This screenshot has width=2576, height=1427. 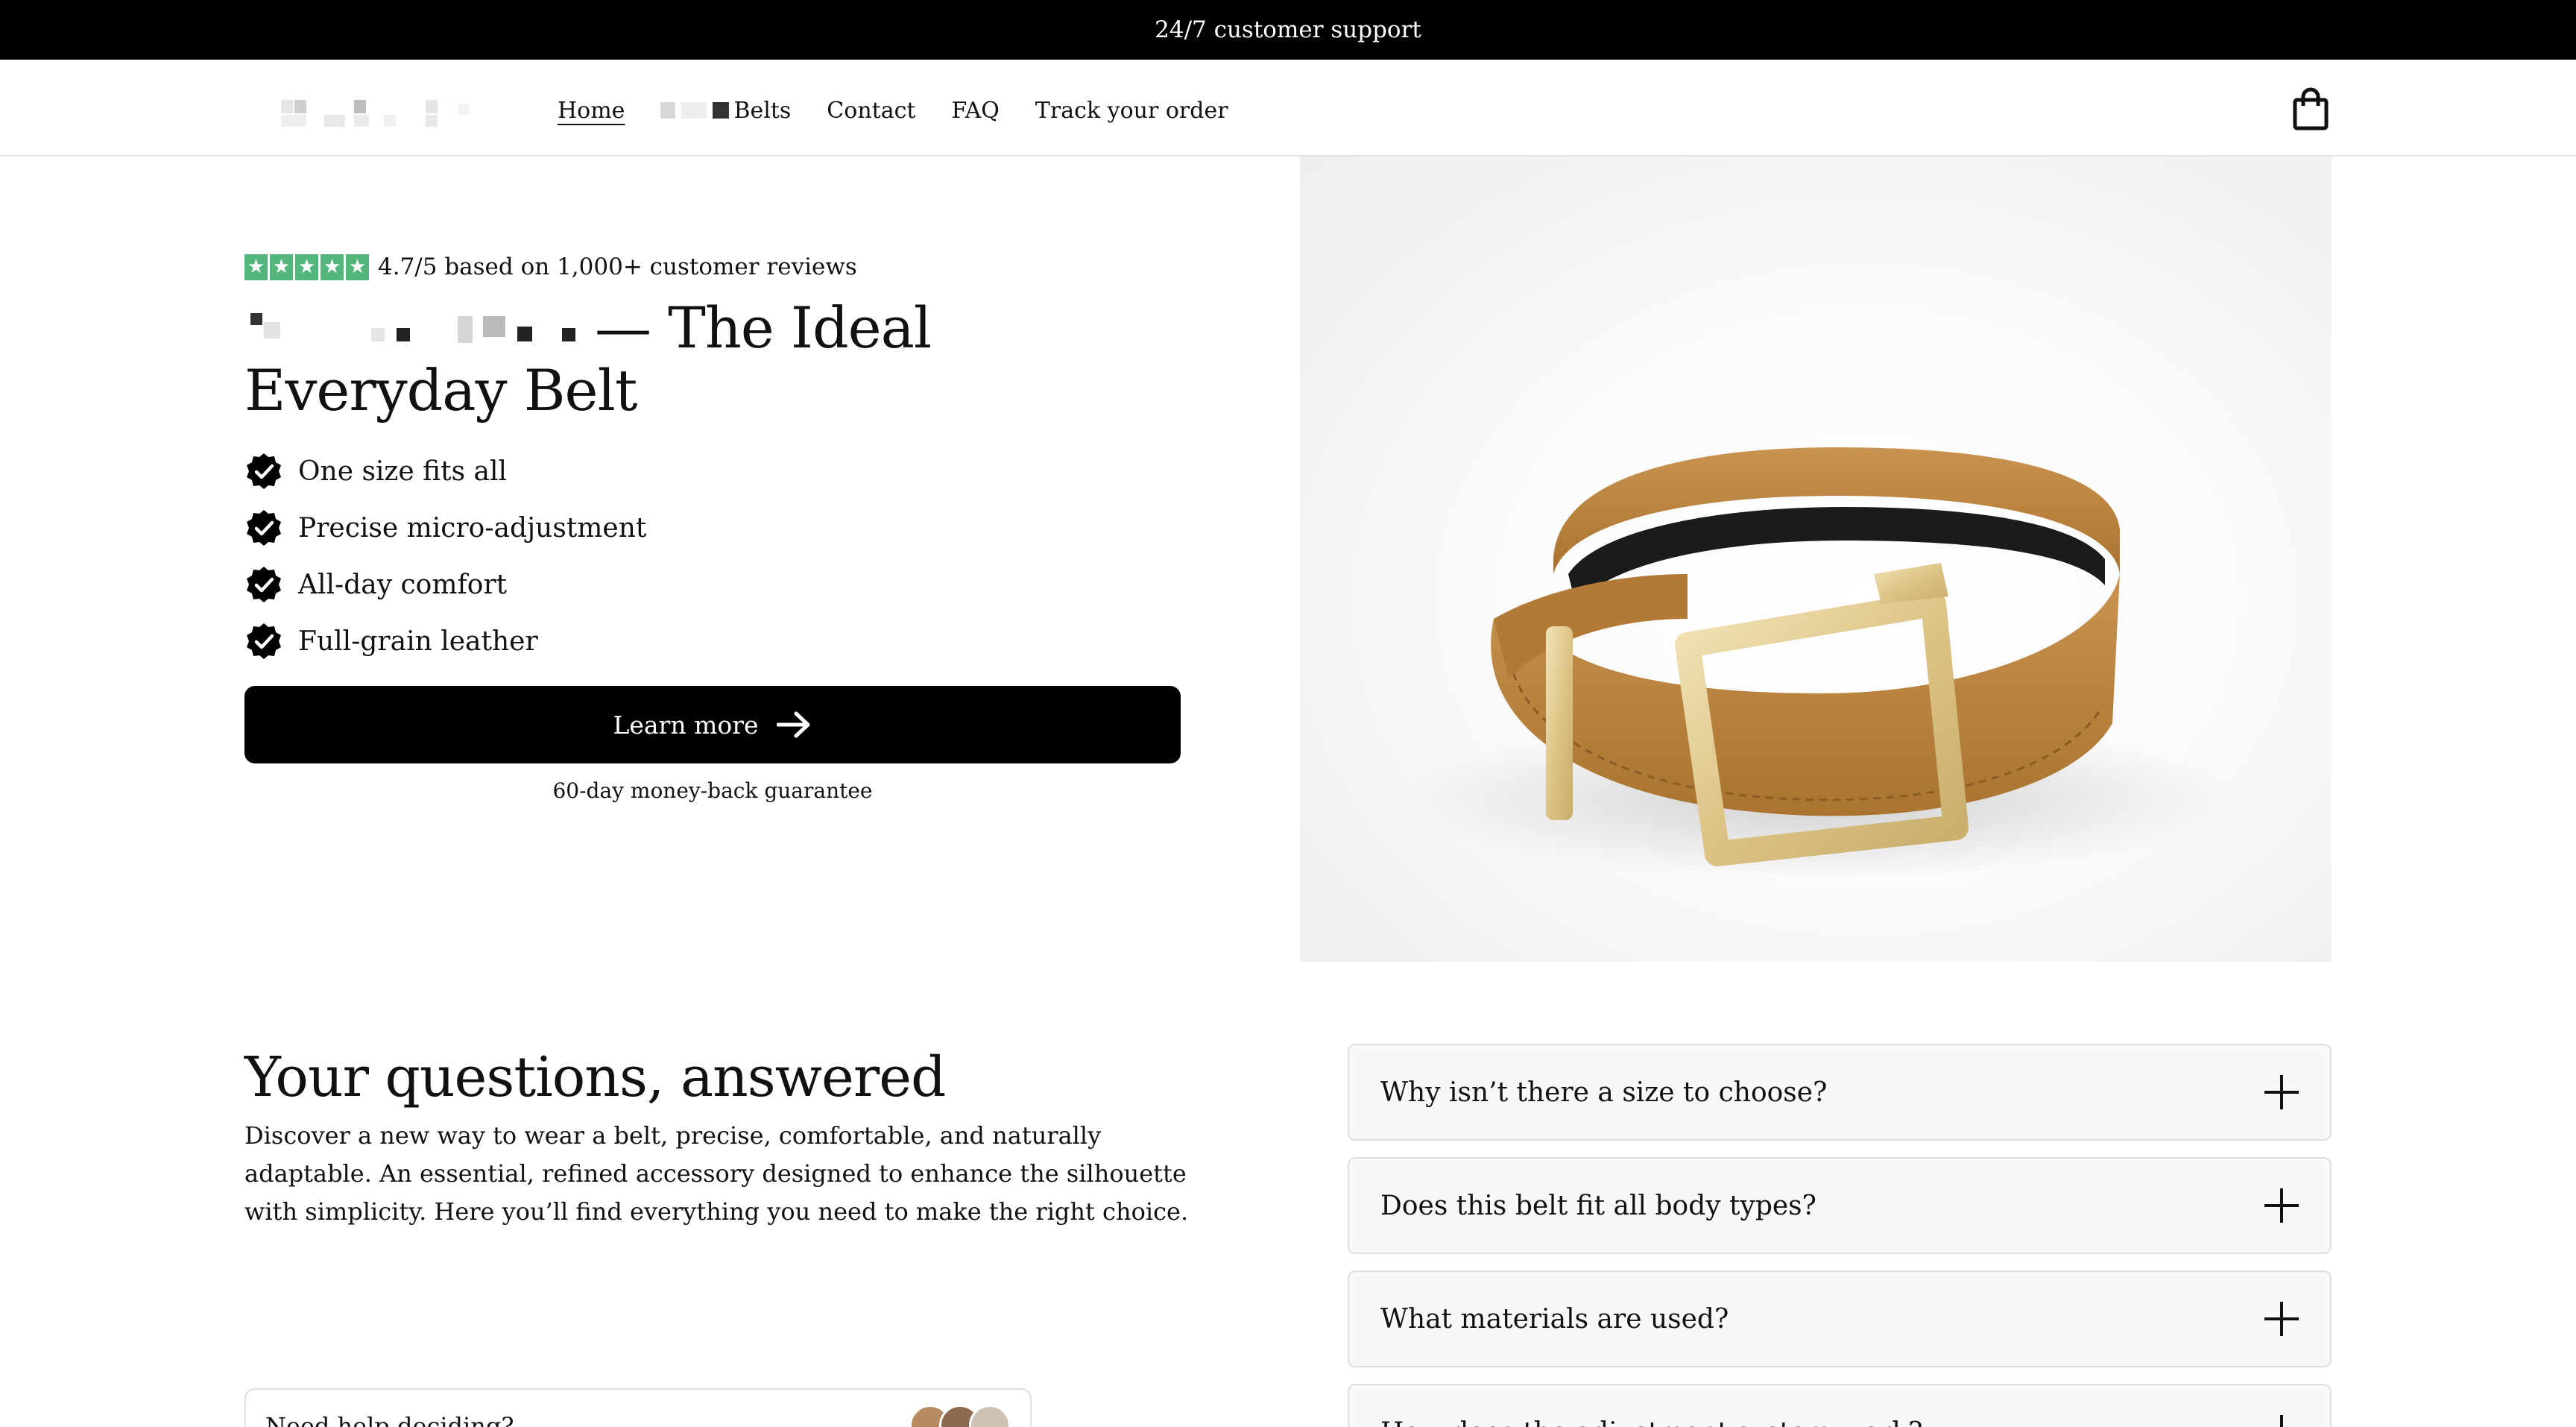 What do you see at coordinates (990, 1416) in the screenshot?
I see `avatar` at bounding box center [990, 1416].